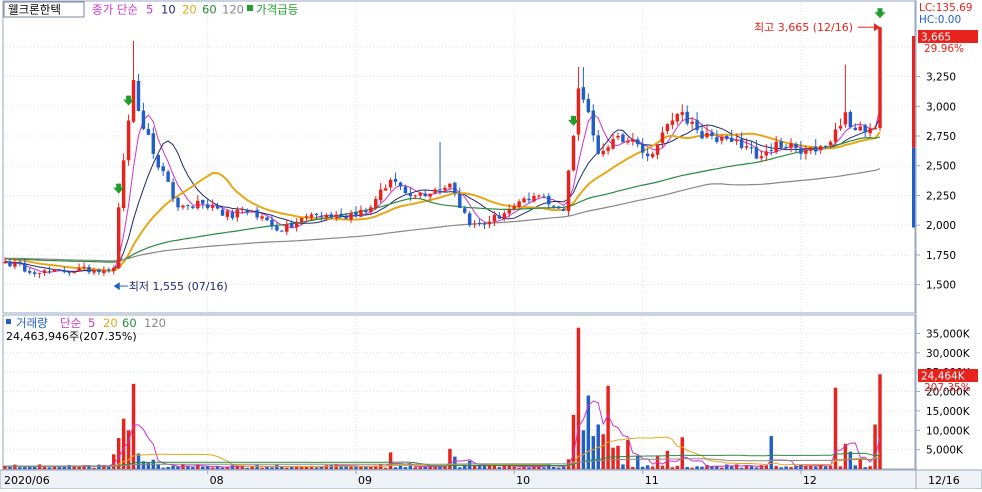  Describe the element at coordinates (652, 480) in the screenshot. I see `x-tick-label: 11` at that location.